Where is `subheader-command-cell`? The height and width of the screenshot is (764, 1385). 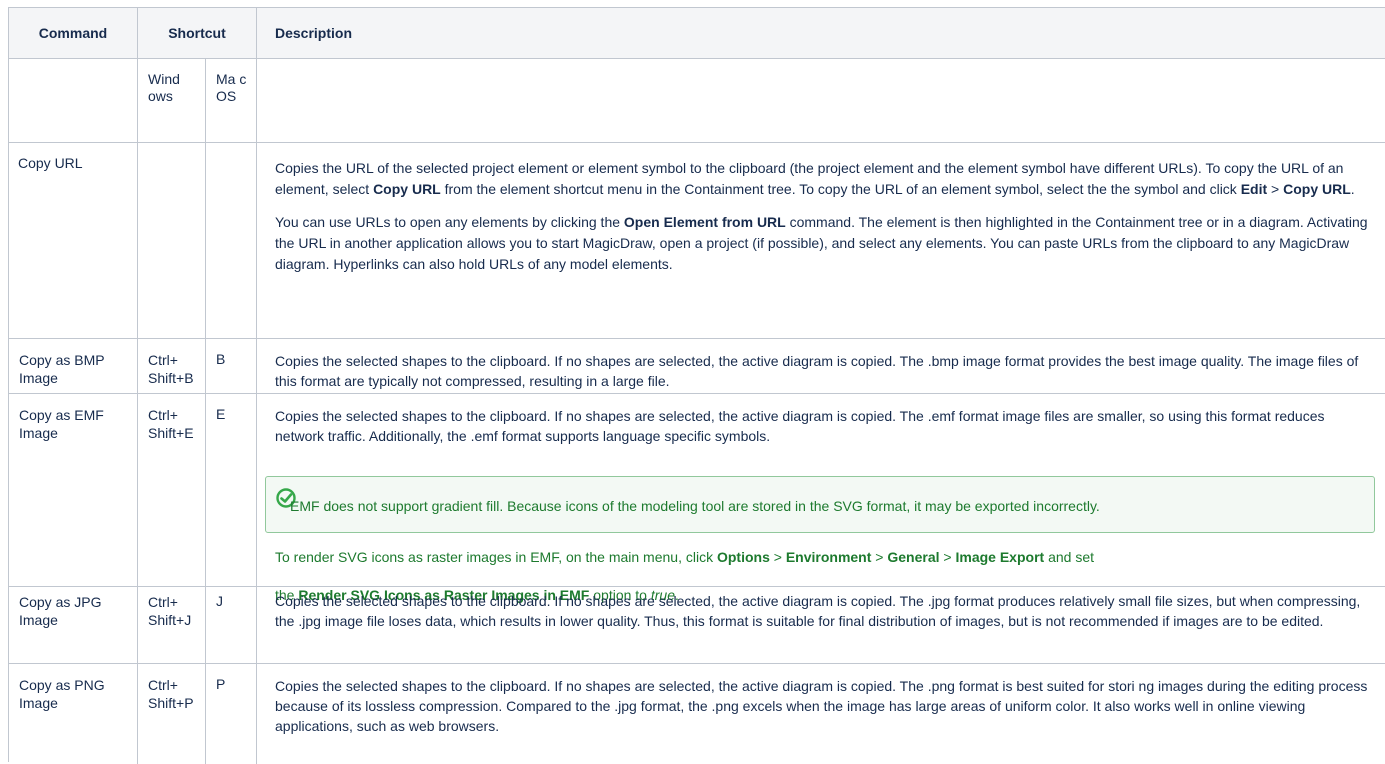
subheader-command-cell is located at coordinates (73, 100).